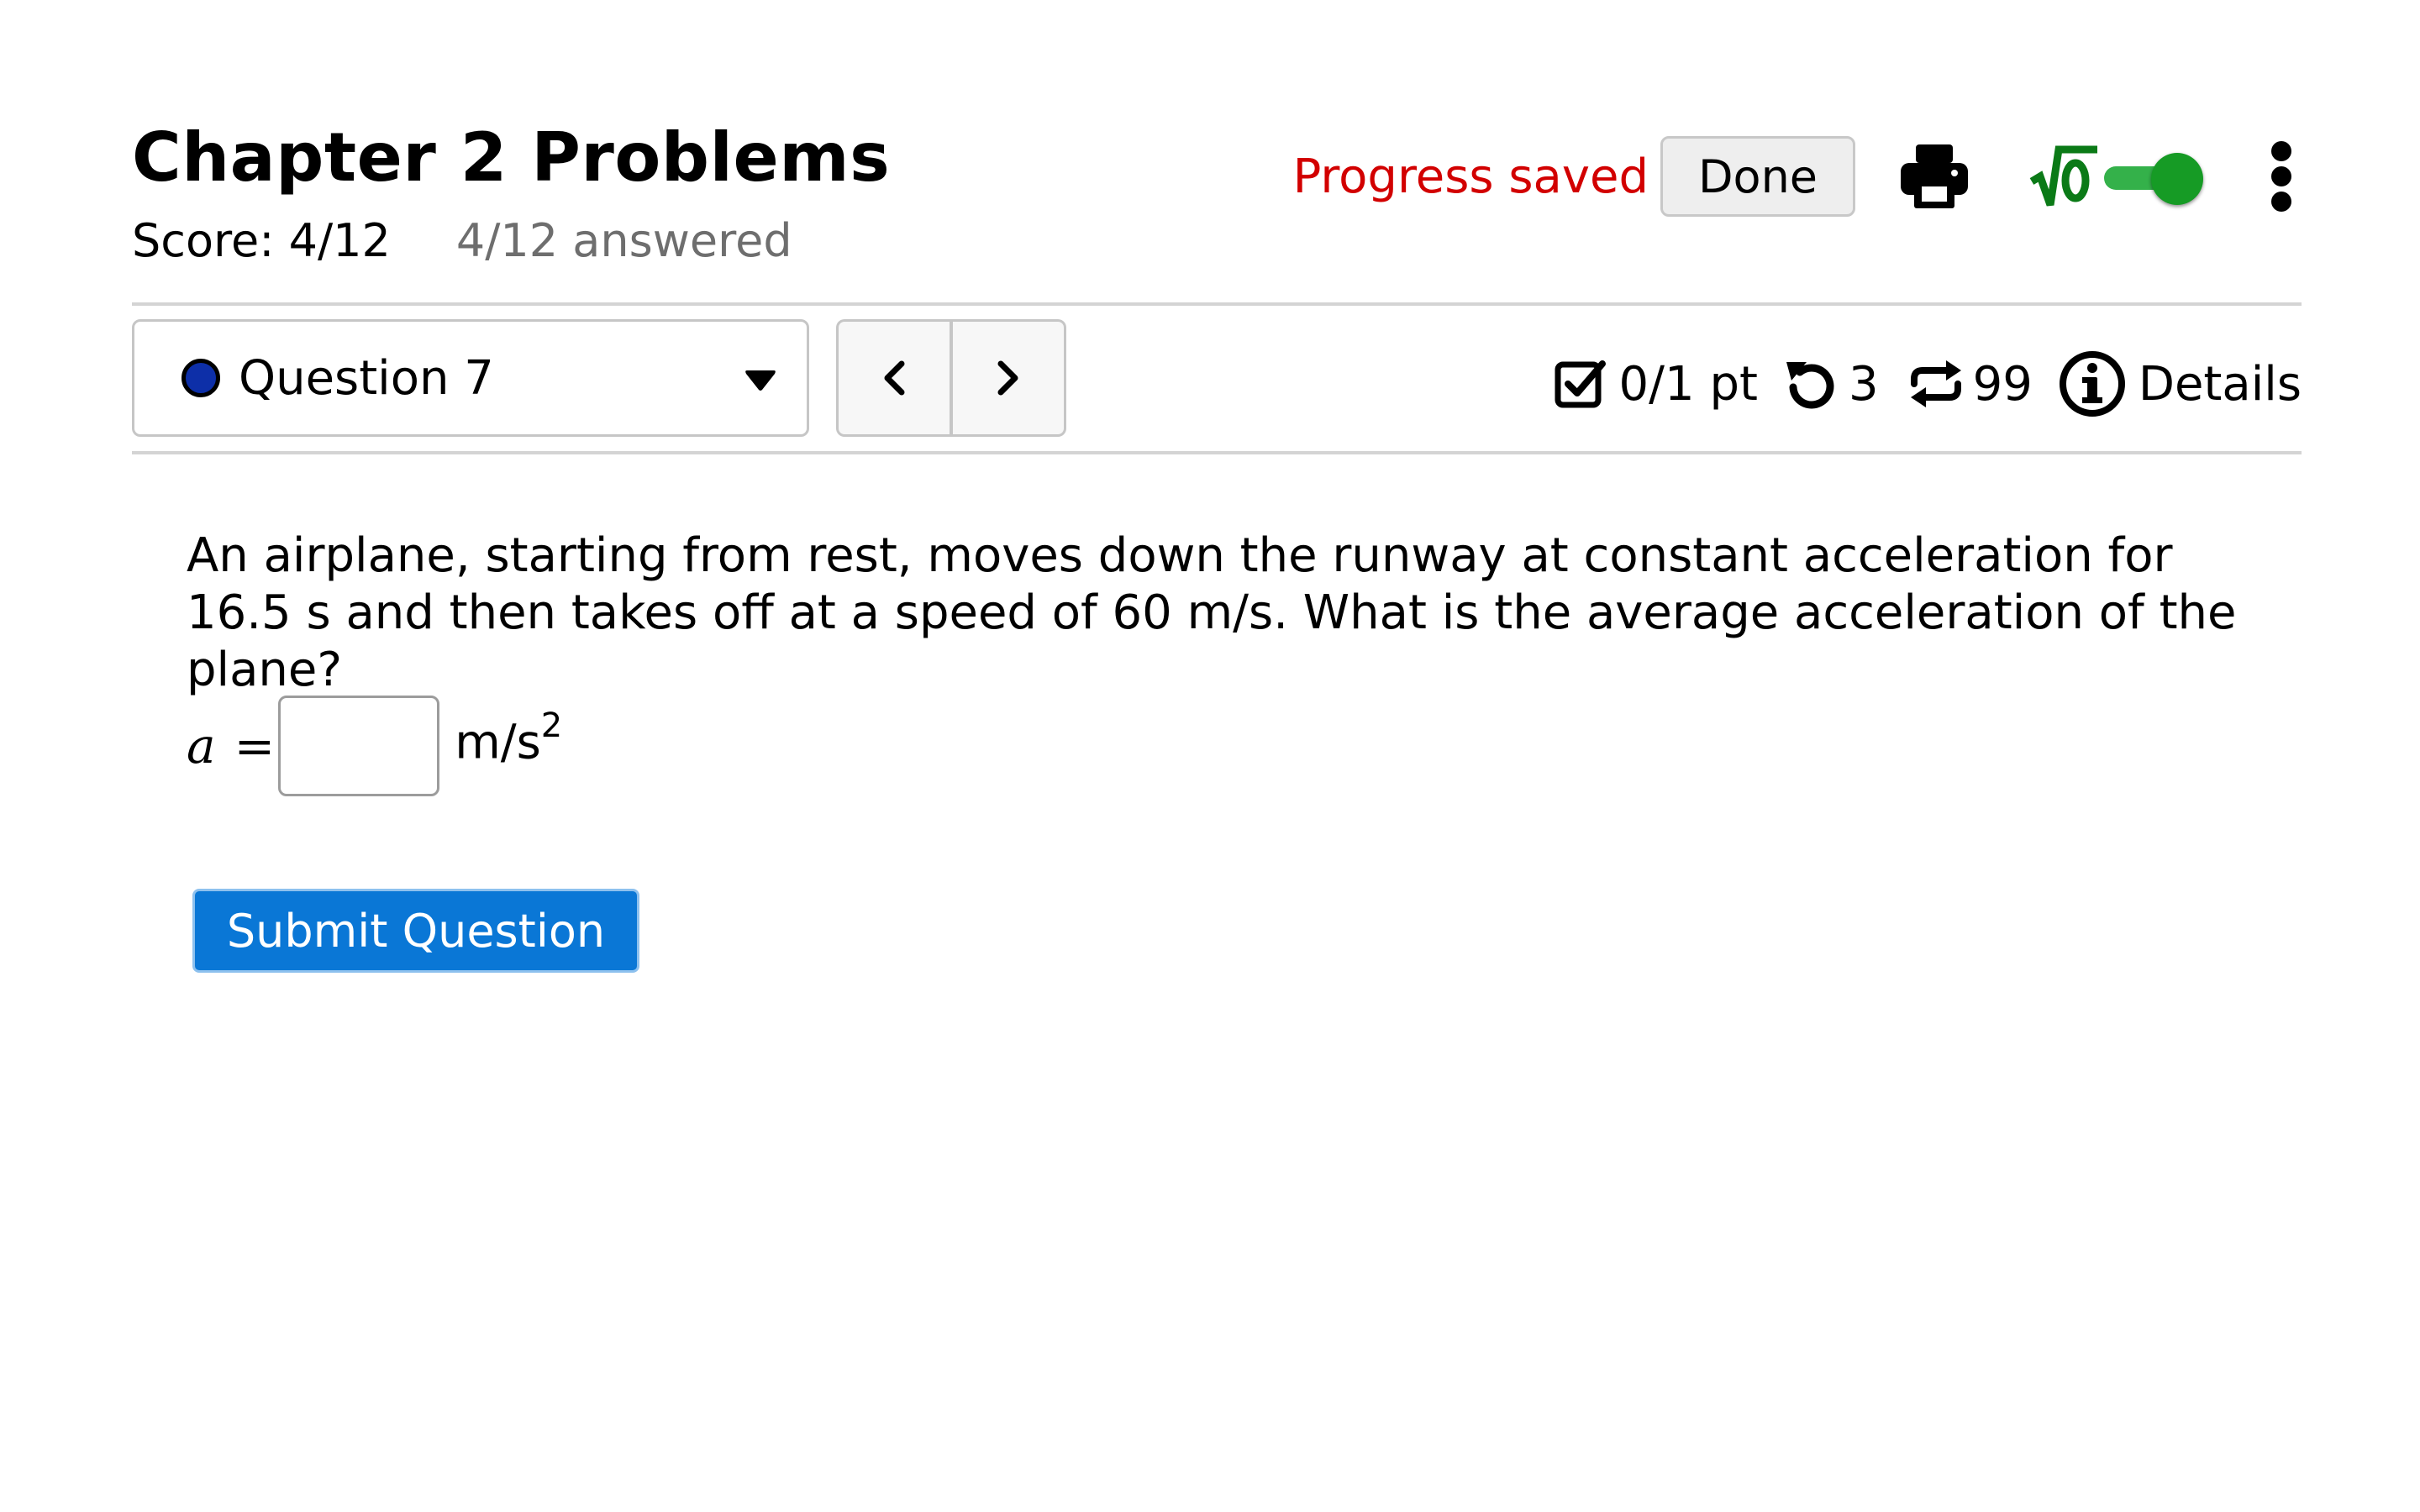 Image resolution: width=2420 pixels, height=1512 pixels. I want to click on progress-status: Progress saved, so click(1470, 176).